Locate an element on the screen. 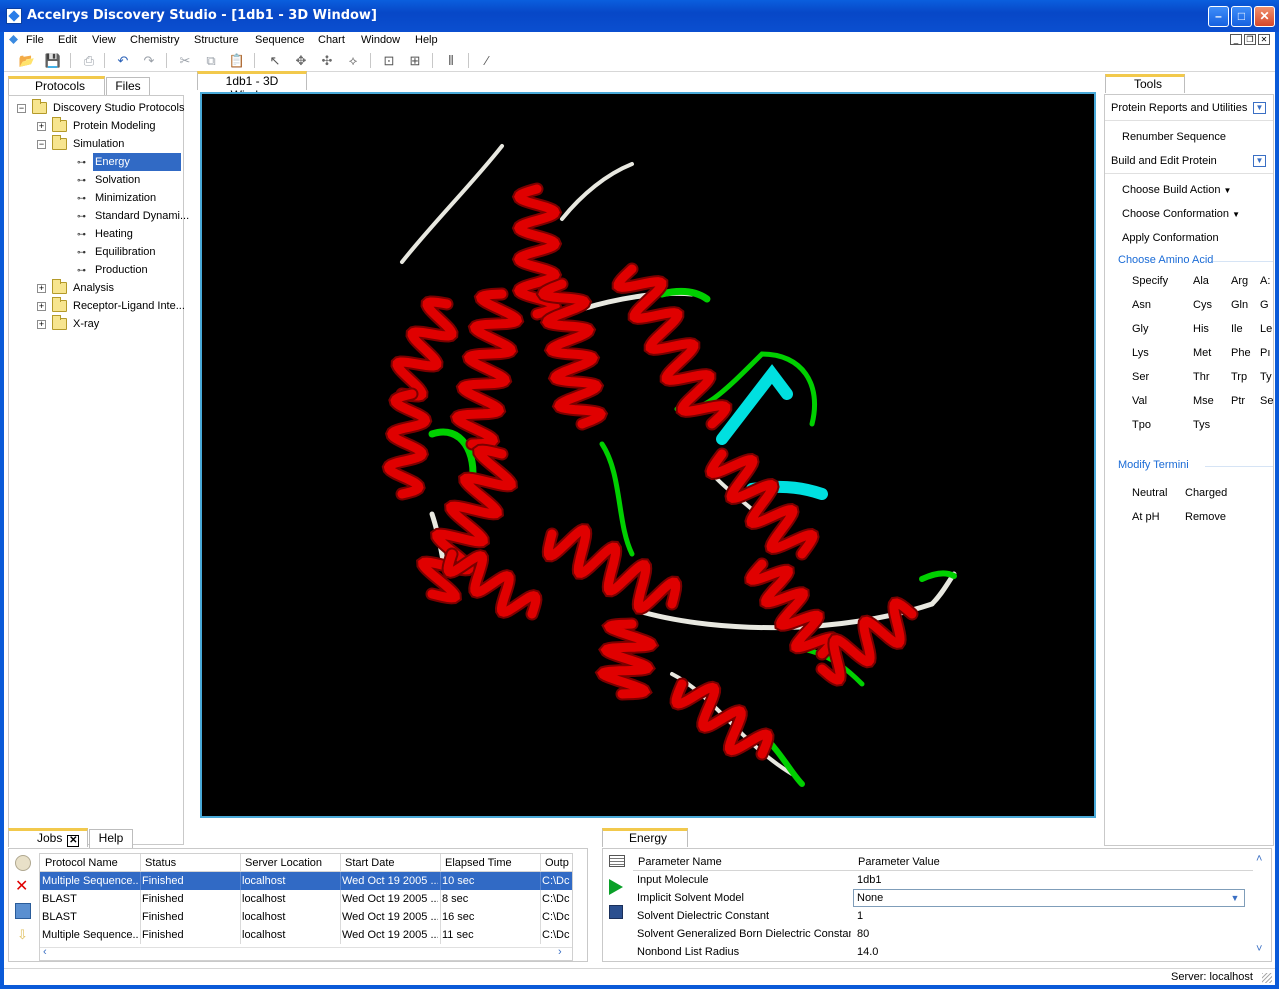  section-protein-reports: Protein Reports and Utilities is located at coordinates (1179, 108).